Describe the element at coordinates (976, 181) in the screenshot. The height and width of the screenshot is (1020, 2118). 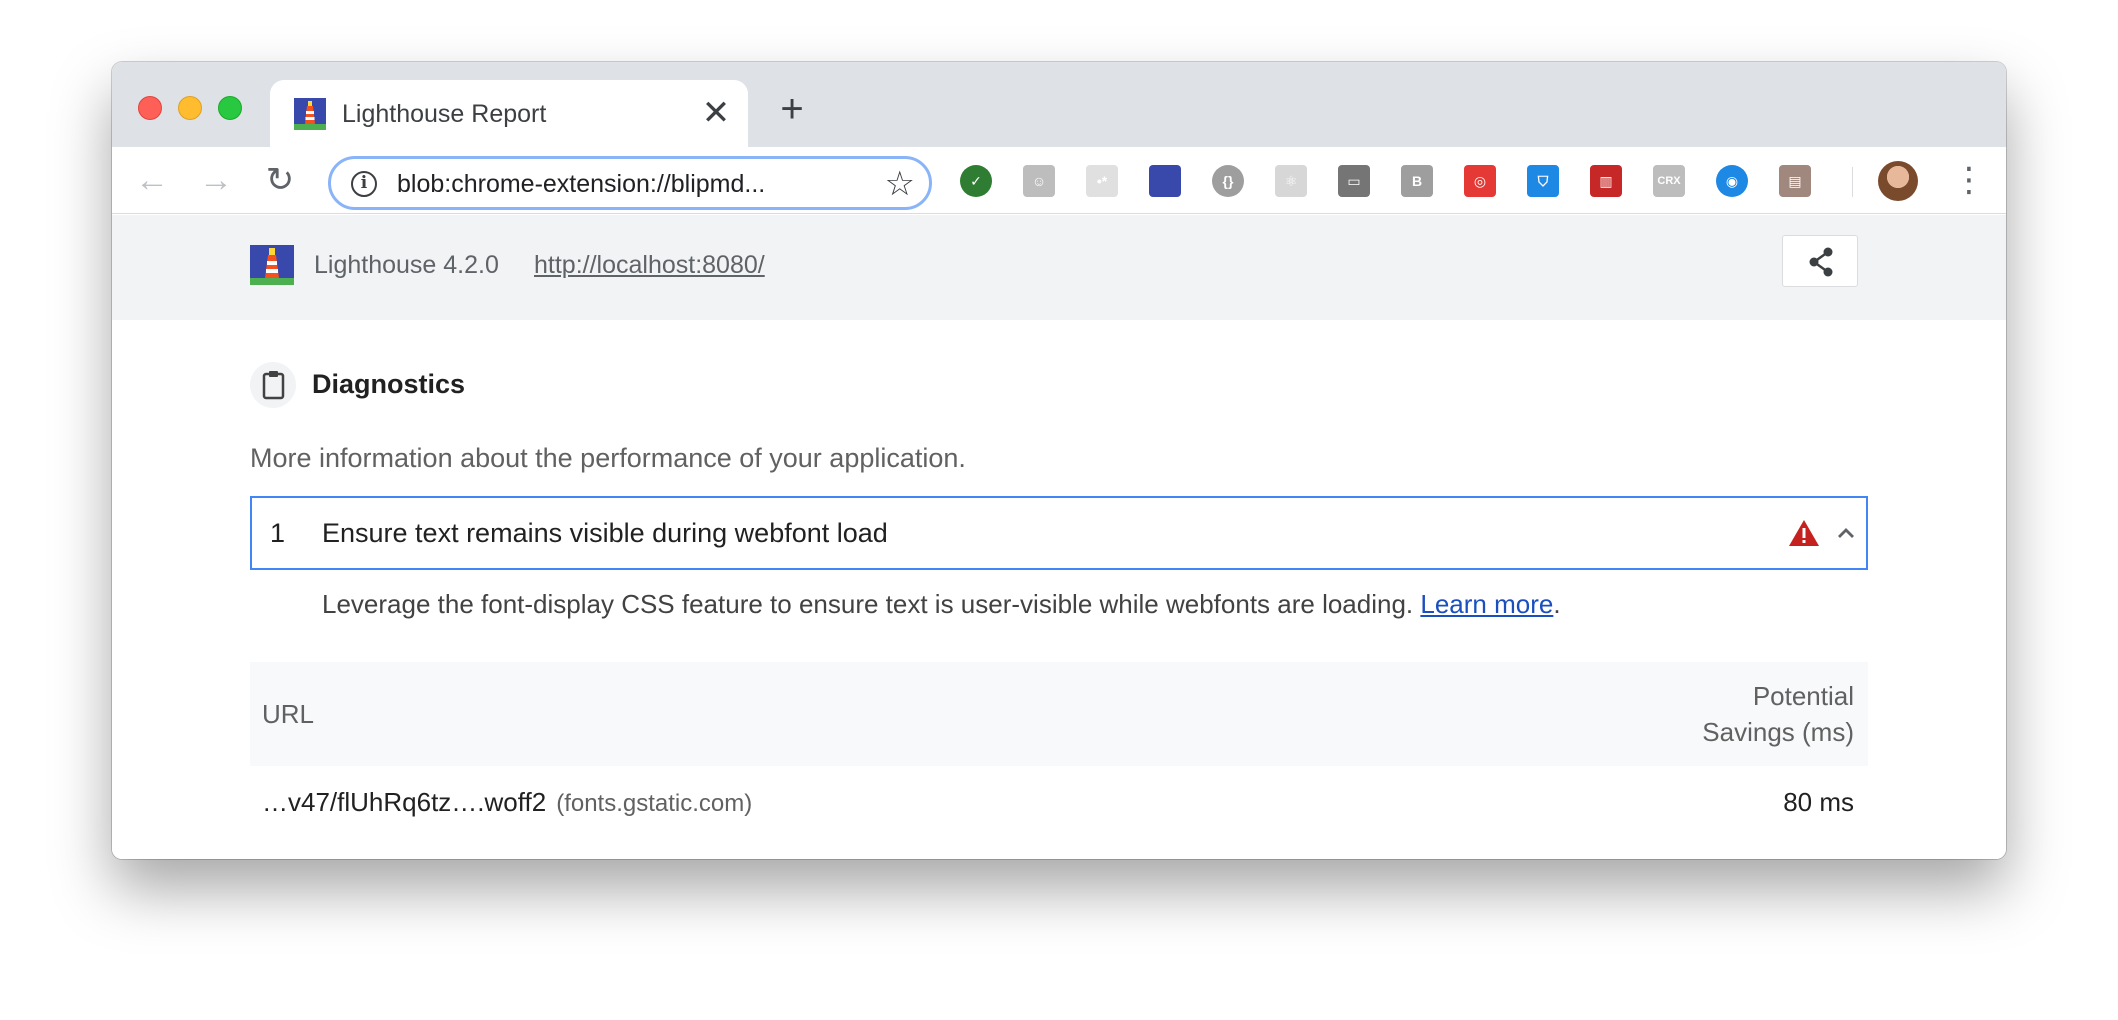
I see `grammarly-check-icon: ✓` at that location.